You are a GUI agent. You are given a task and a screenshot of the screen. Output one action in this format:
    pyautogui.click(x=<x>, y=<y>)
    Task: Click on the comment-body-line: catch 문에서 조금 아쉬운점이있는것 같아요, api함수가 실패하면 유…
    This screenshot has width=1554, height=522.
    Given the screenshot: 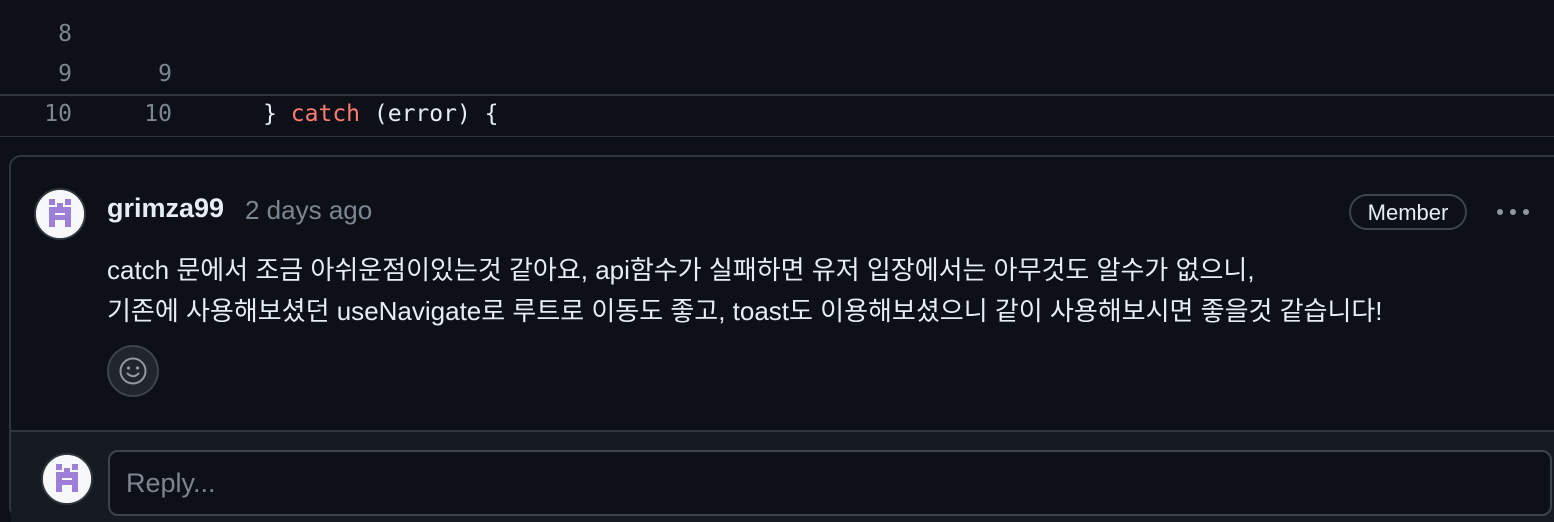 What is the action you would take?
    pyautogui.click(x=681, y=270)
    